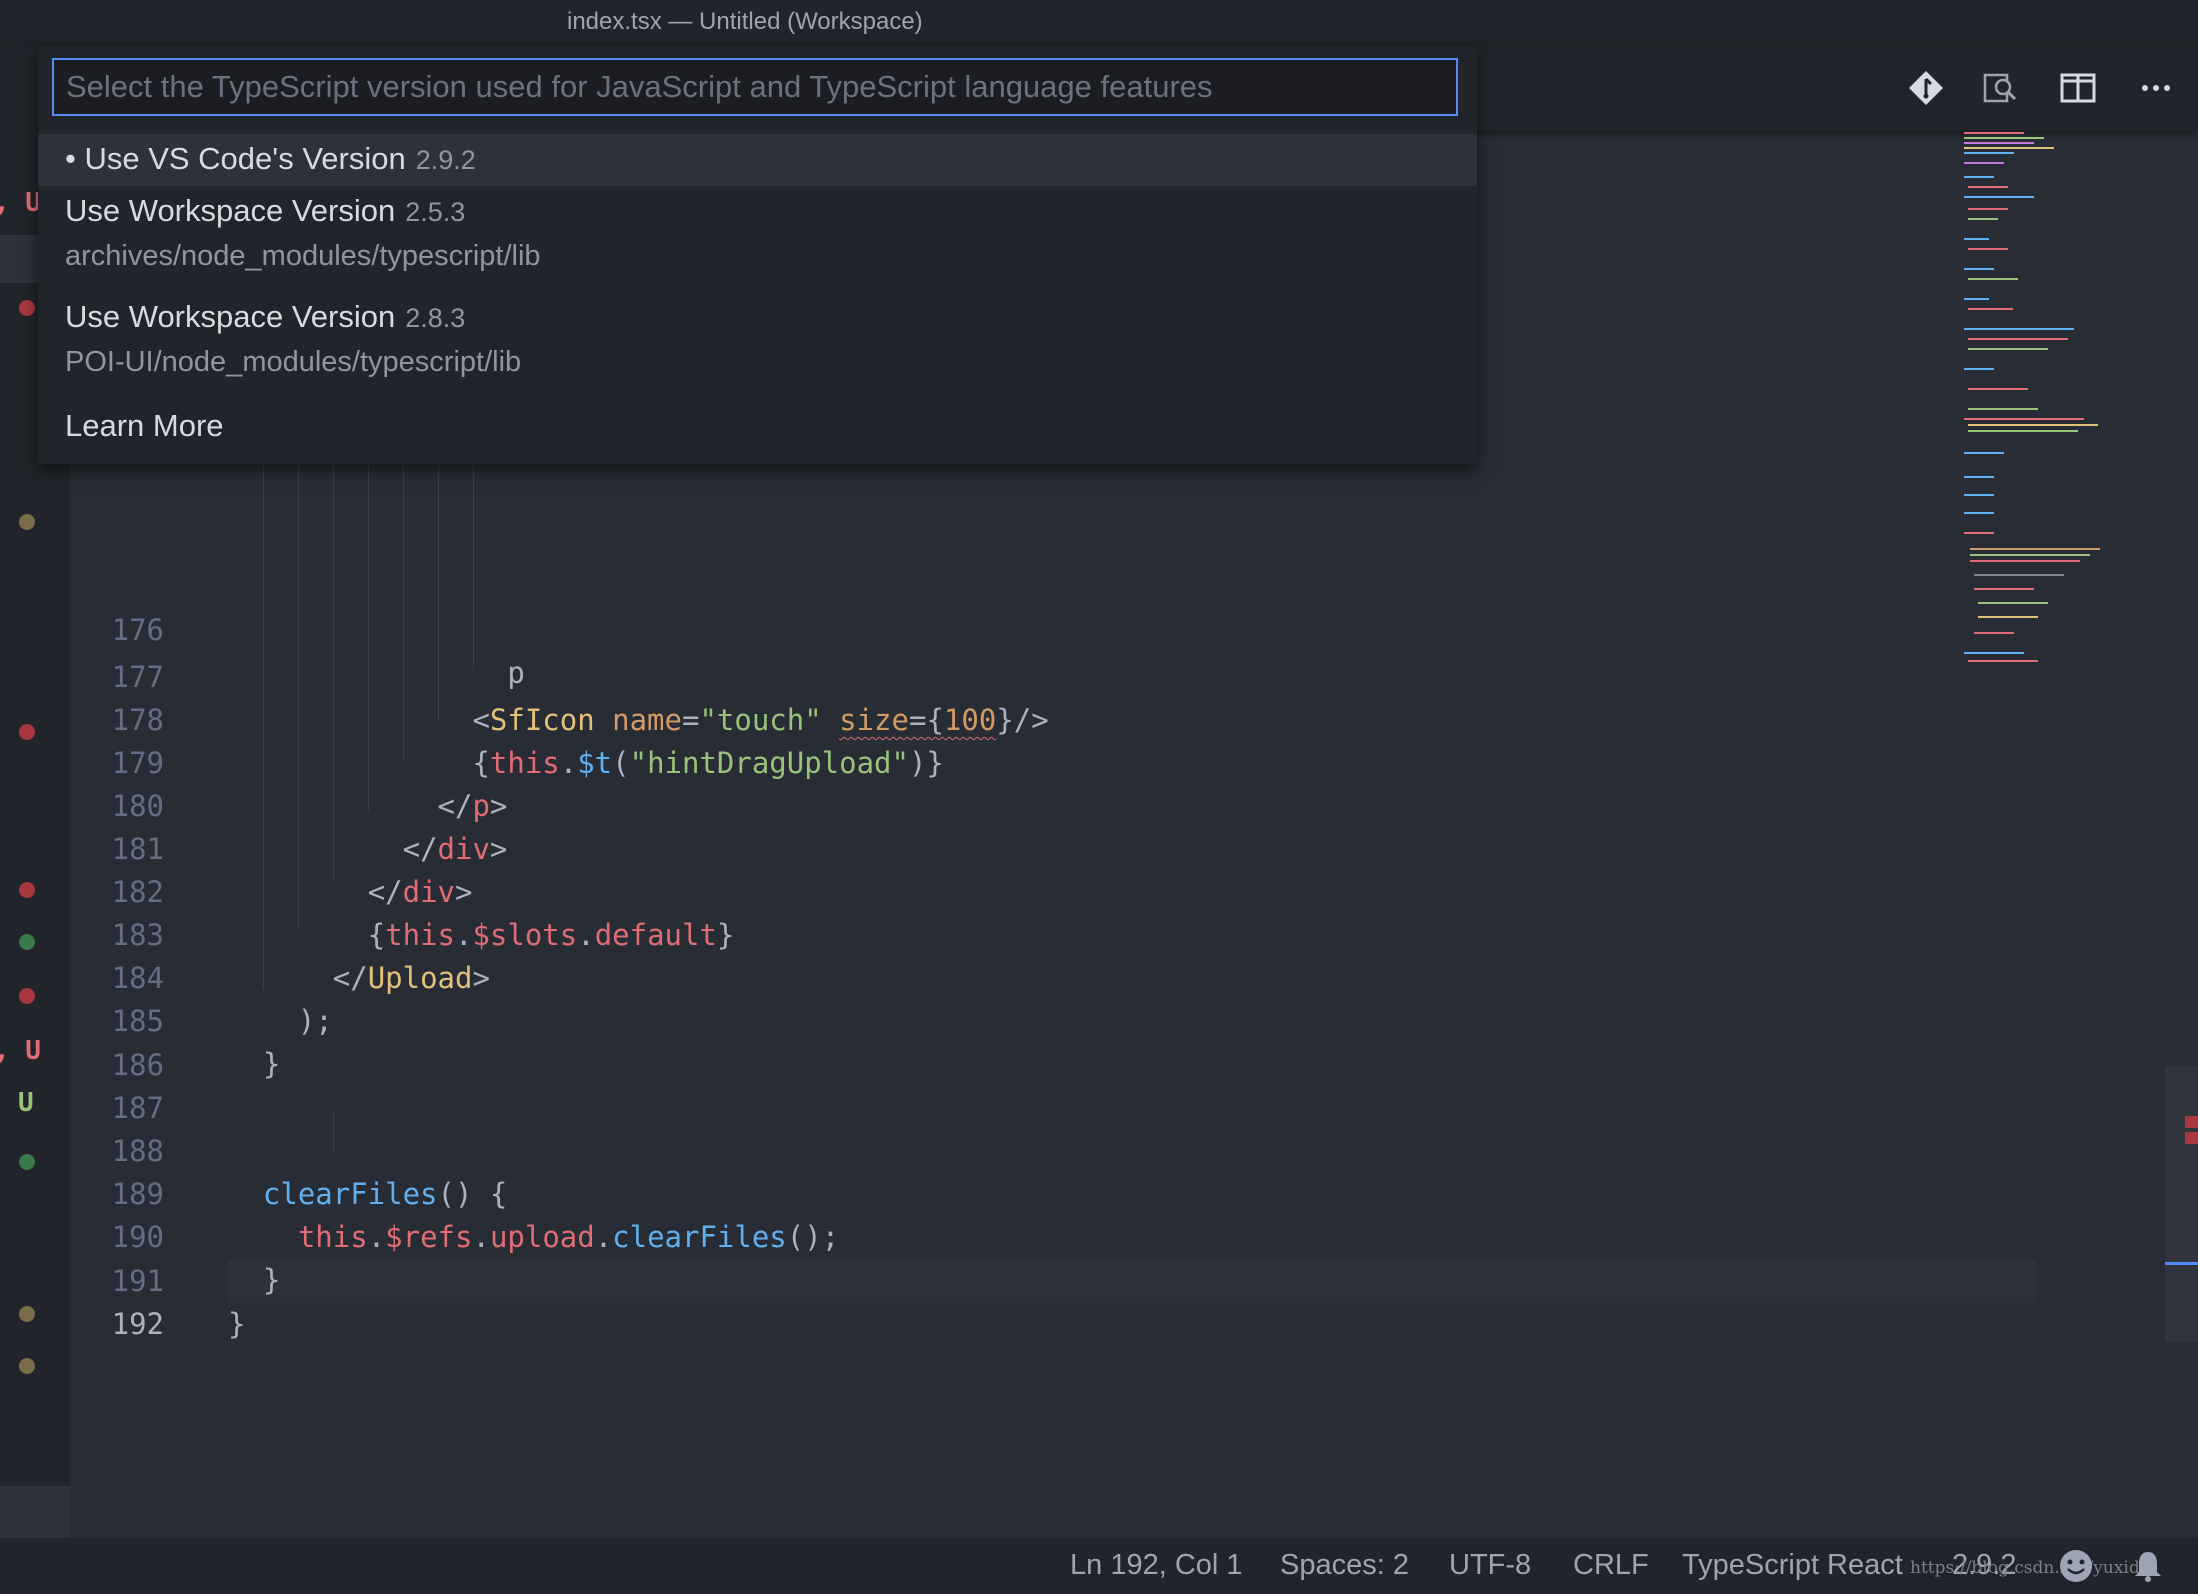 This screenshot has width=2198, height=1594. What do you see at coordinates (235, 158) in the screenshot?
I see `quick-pick-item-label: • Use VS Code's Version` at bounding box center [235, 158].